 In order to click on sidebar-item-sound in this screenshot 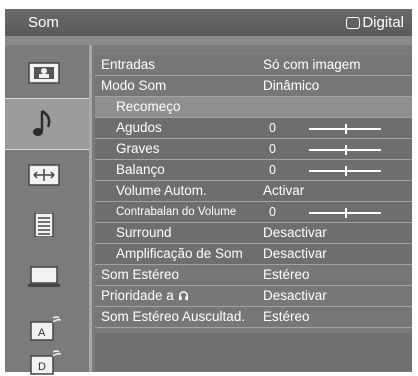, I will do `click(47, 124)`.